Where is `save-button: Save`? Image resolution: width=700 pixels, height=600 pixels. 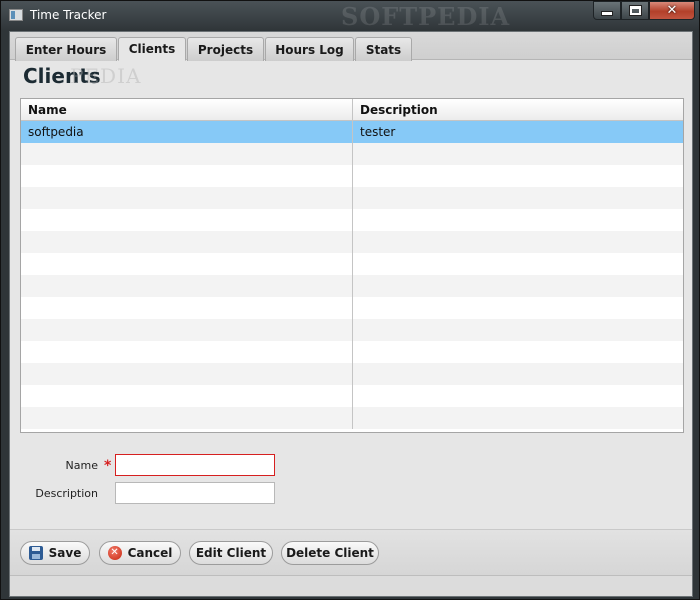
save-button: Save is located at coordinates (55, 553).